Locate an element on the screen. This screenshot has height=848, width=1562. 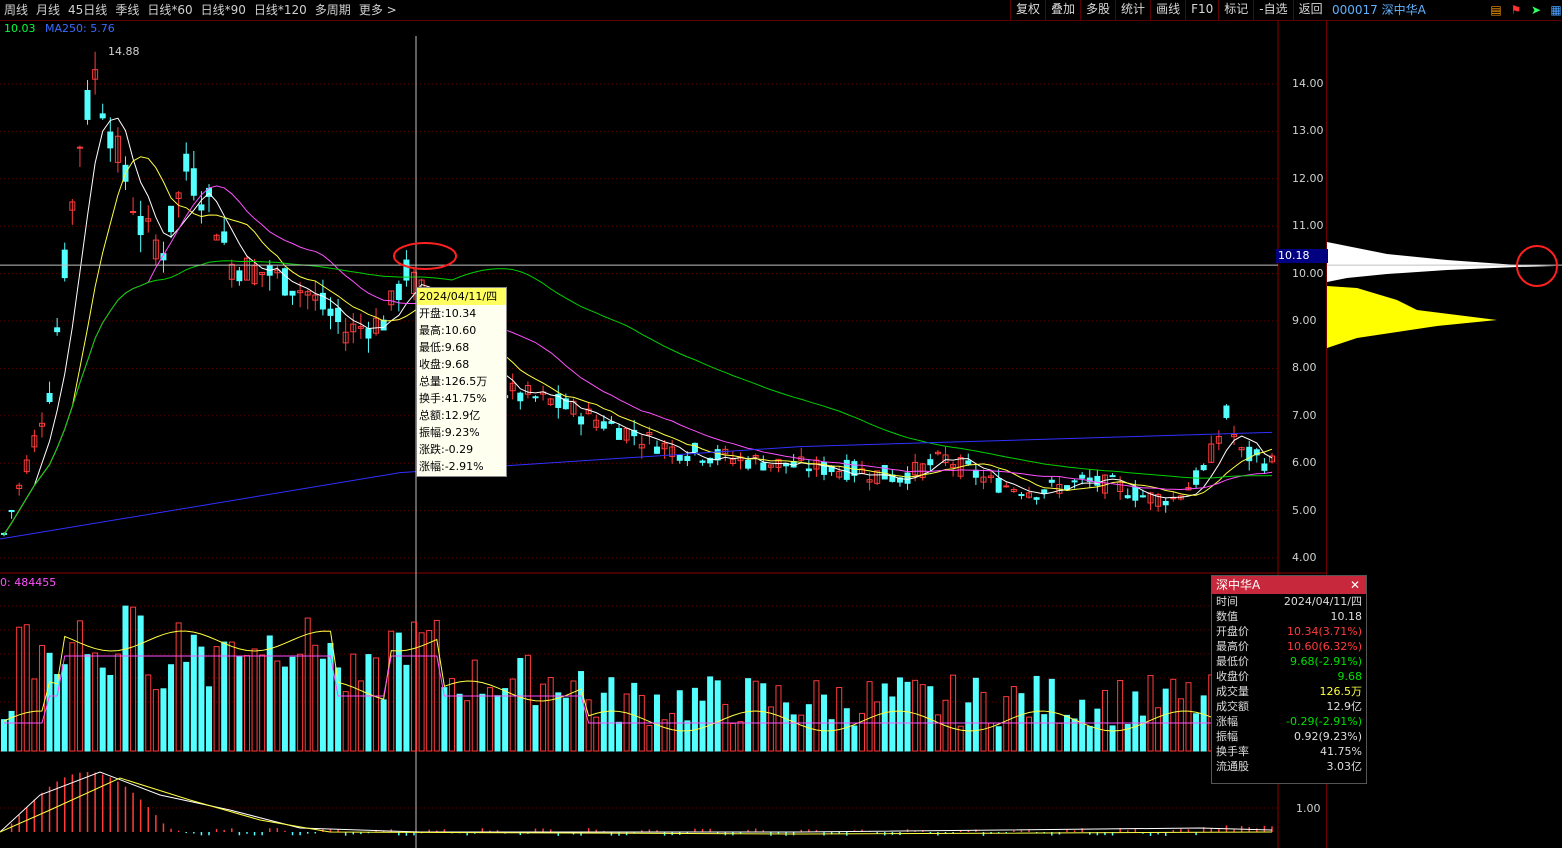
tab-day90: 日线*90 is located at coordinates (223, 10).